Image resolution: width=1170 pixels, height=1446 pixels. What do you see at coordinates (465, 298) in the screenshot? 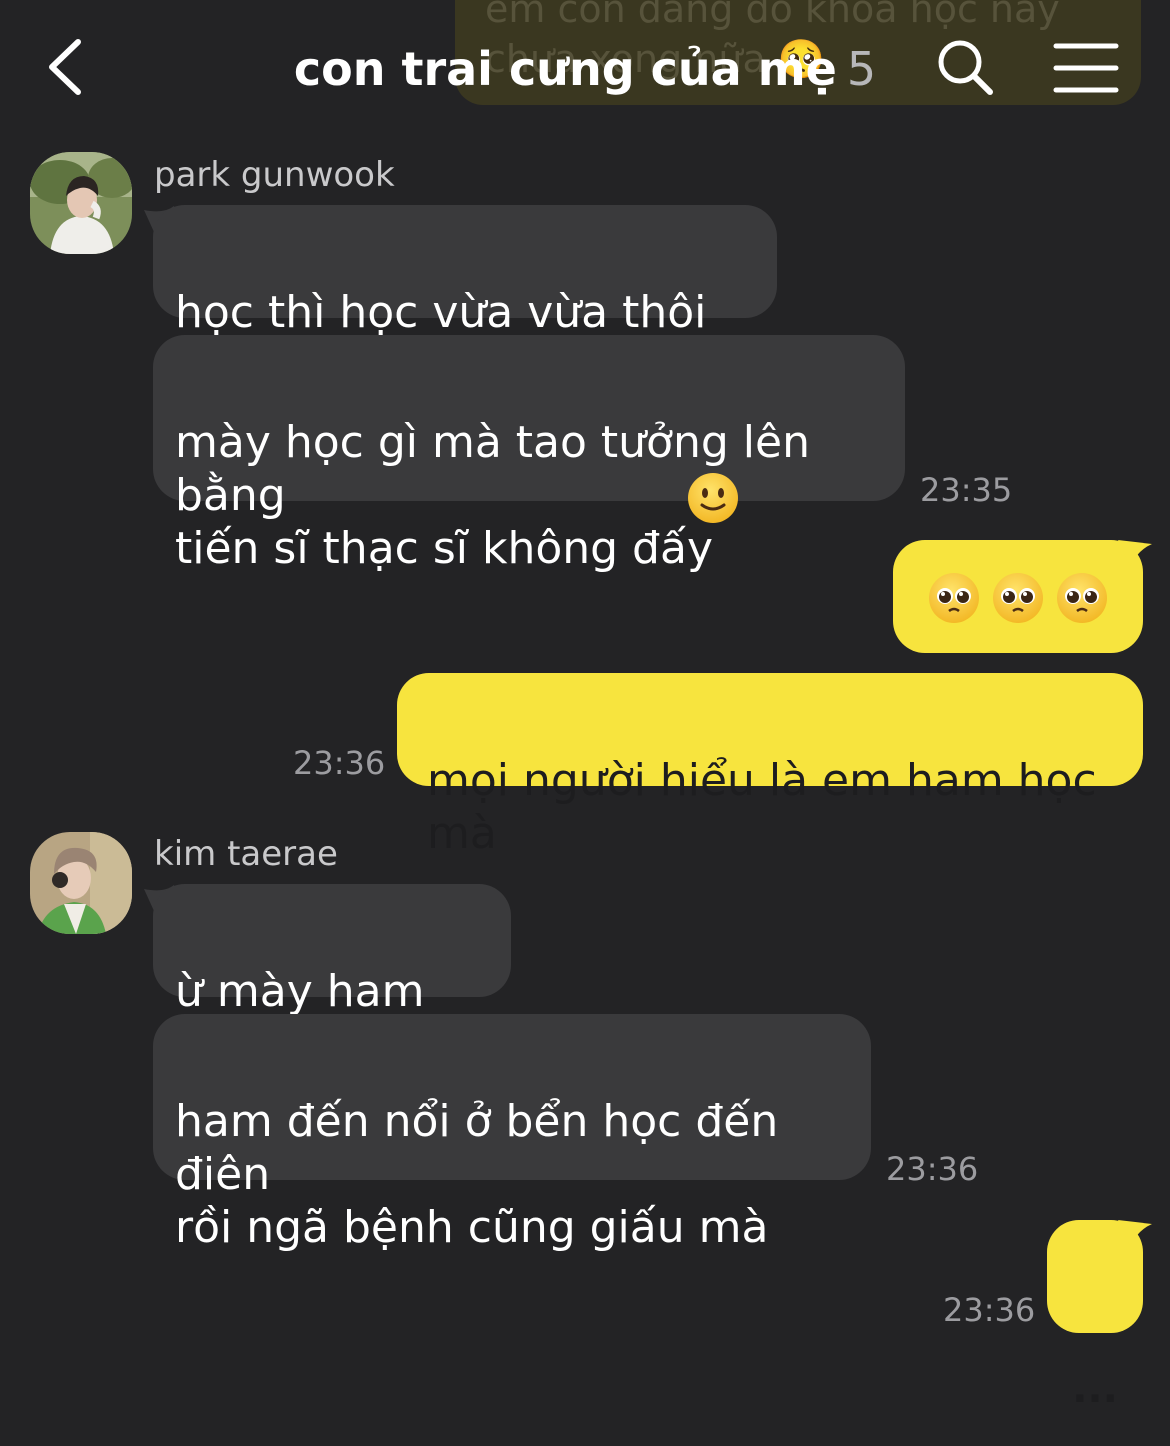
I see `message-bubble: học thì học vừa vừa thôi chứ` at bounding box center [465, 298].